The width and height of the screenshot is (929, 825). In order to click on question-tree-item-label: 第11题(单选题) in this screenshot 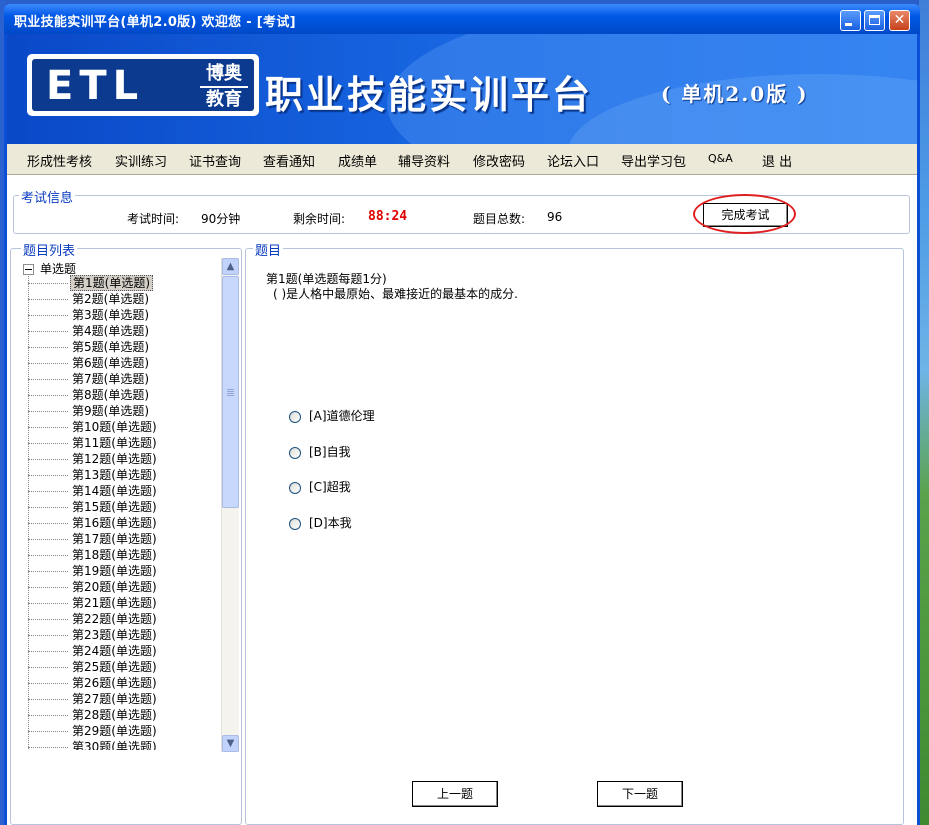, I will do `click(114, 443)`.